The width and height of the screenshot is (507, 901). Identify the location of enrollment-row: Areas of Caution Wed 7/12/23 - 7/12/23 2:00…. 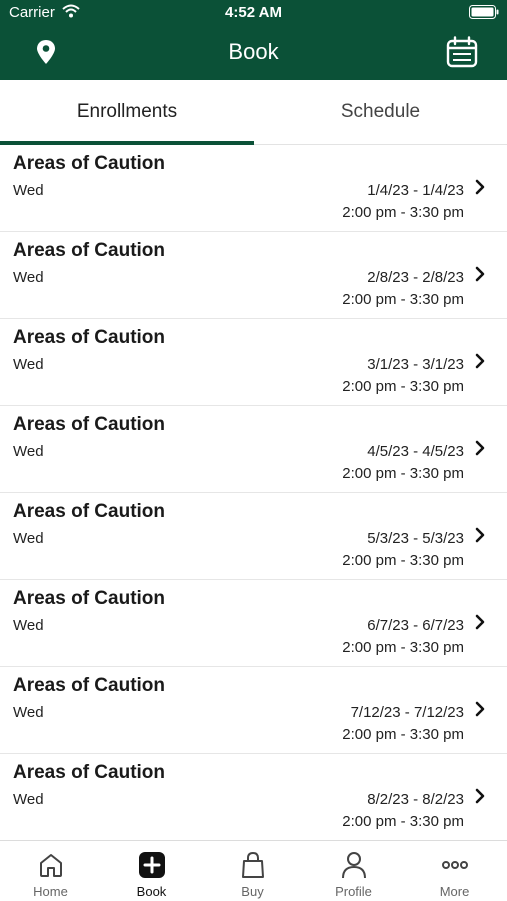
(253, 710).